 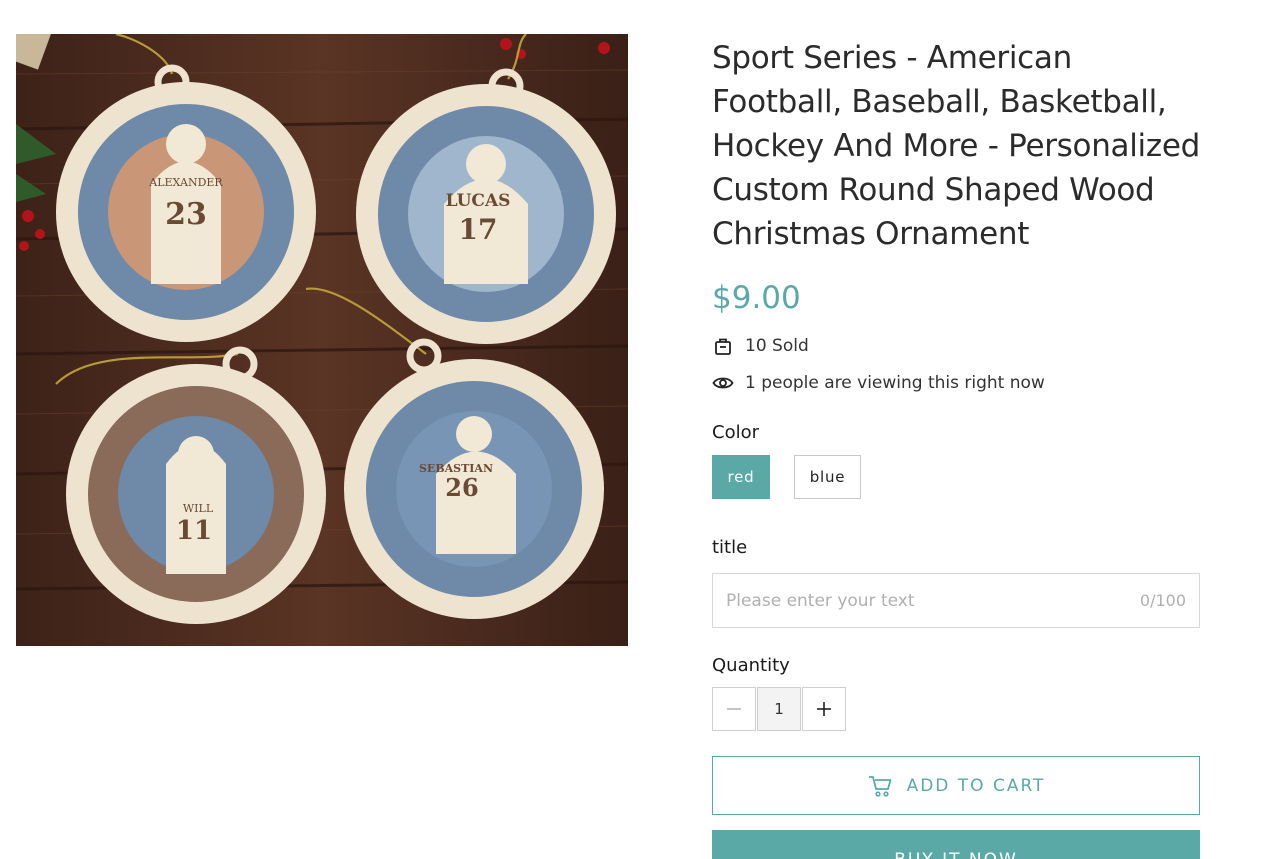 I want to click on ornament-name: LUCAS, so click(x=478, y=201).